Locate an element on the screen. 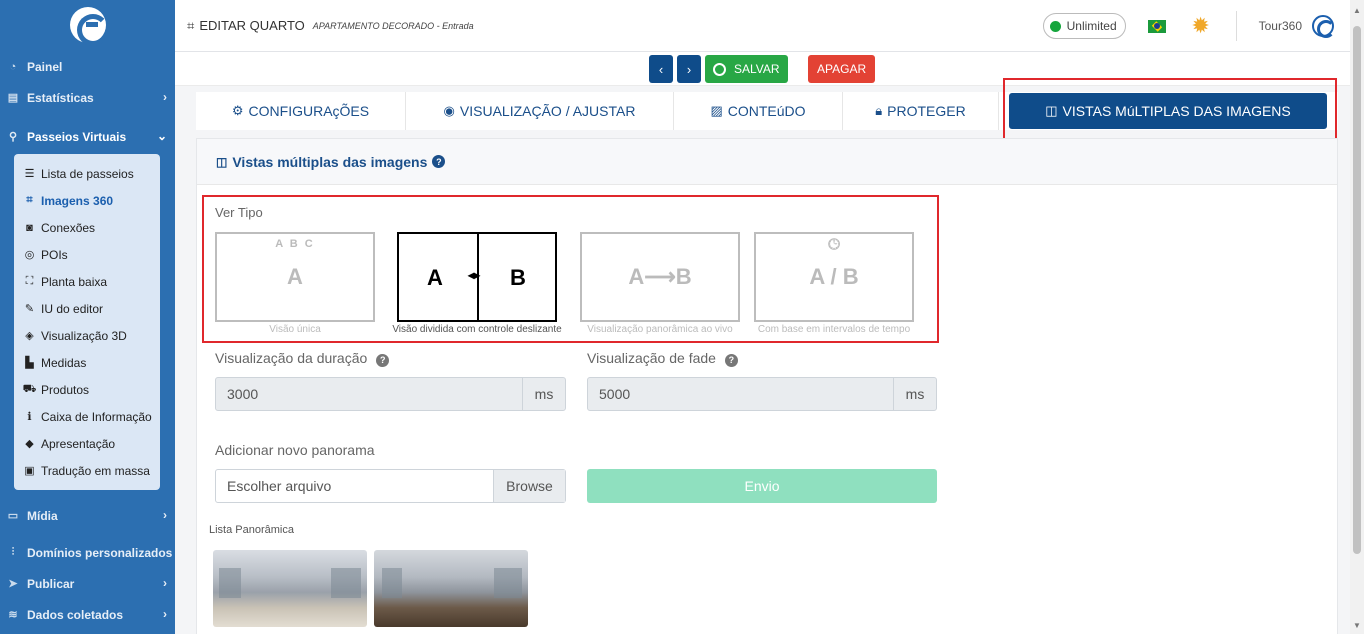  submenu-item-lista-de-passeios: ☰ Lista de passeios is located at coordinates (87, 173).